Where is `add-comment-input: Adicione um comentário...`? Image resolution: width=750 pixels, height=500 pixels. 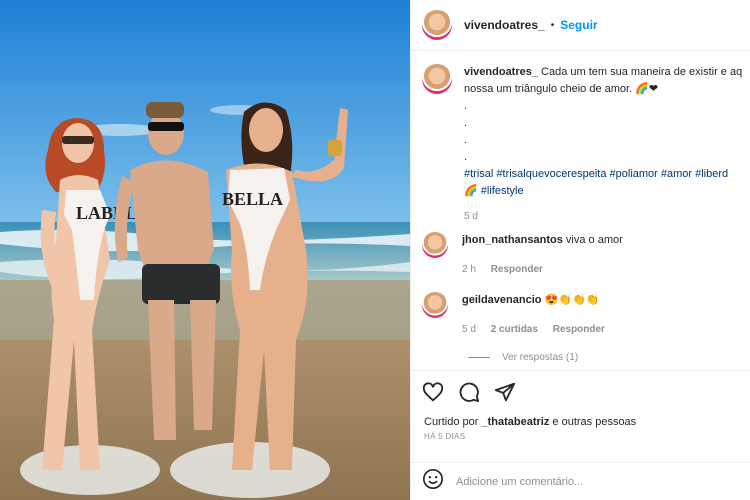
add-comment-input: Adicione um comentário... is located at coordinates (519, 482).